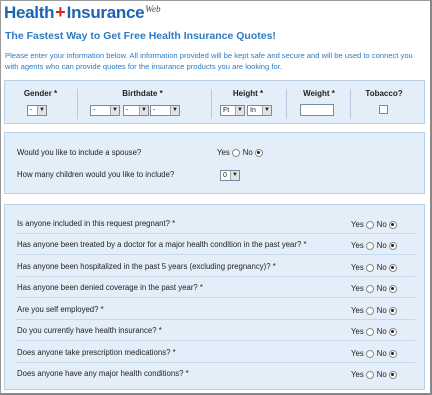 The image size is (432, 395). What do you see at coordinates (136, 110) in the screenshot?
I see `birth-day-select: - ▼` at bounding box center [136, 110].